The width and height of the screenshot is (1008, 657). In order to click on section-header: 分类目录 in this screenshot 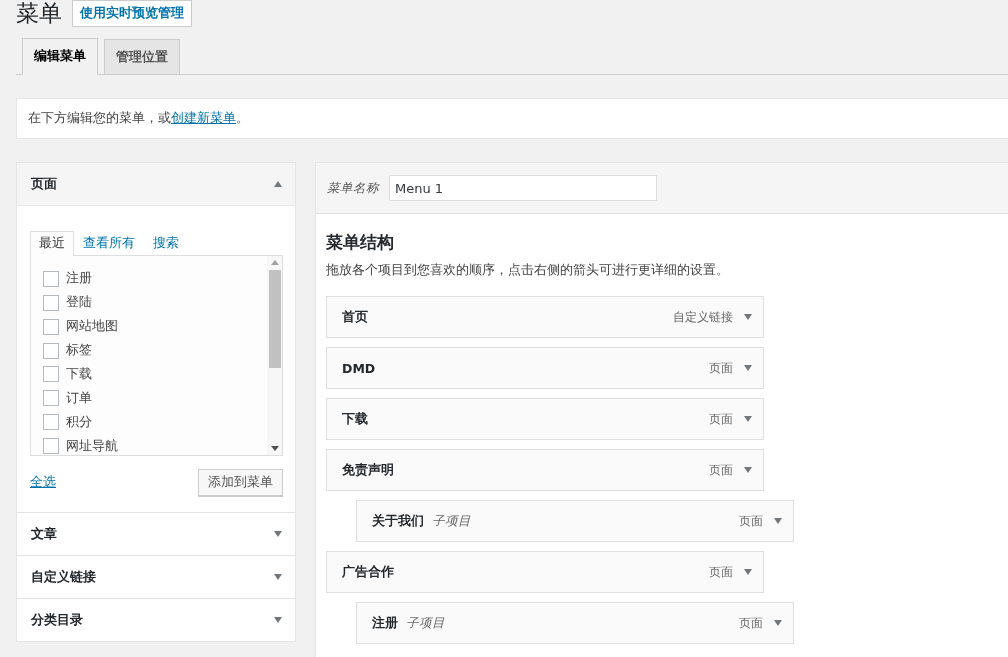, I will do `click(156, 620)`.